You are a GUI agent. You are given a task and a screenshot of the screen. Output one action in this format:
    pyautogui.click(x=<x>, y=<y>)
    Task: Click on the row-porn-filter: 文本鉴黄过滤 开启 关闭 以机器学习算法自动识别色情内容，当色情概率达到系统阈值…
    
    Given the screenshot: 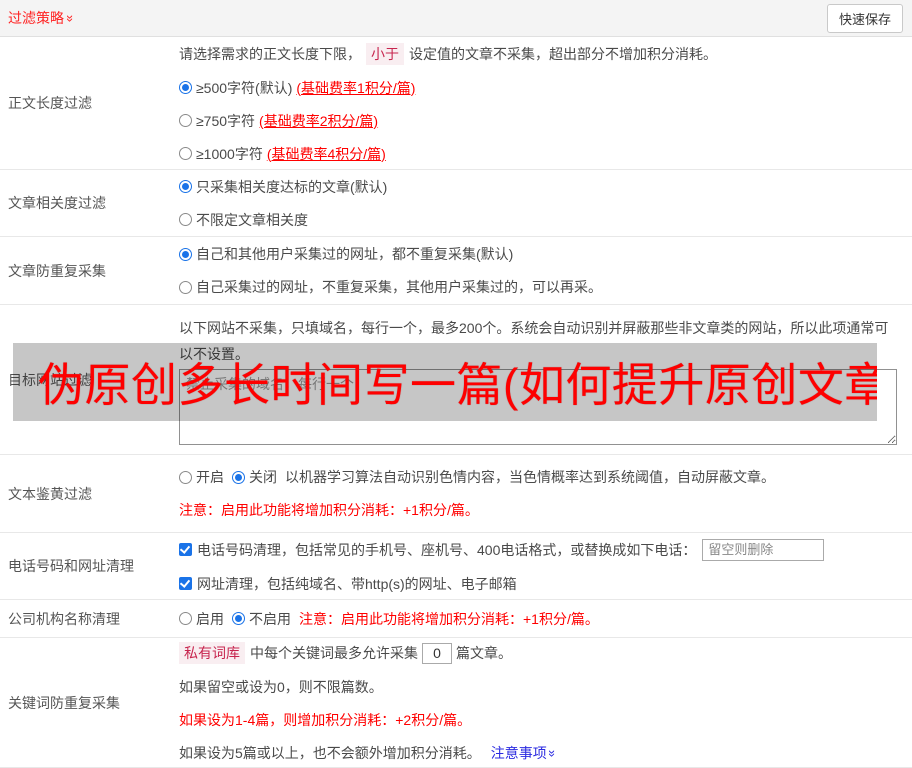 What is the action you would take?
    pyautogui.click(x=456, y=494)
    